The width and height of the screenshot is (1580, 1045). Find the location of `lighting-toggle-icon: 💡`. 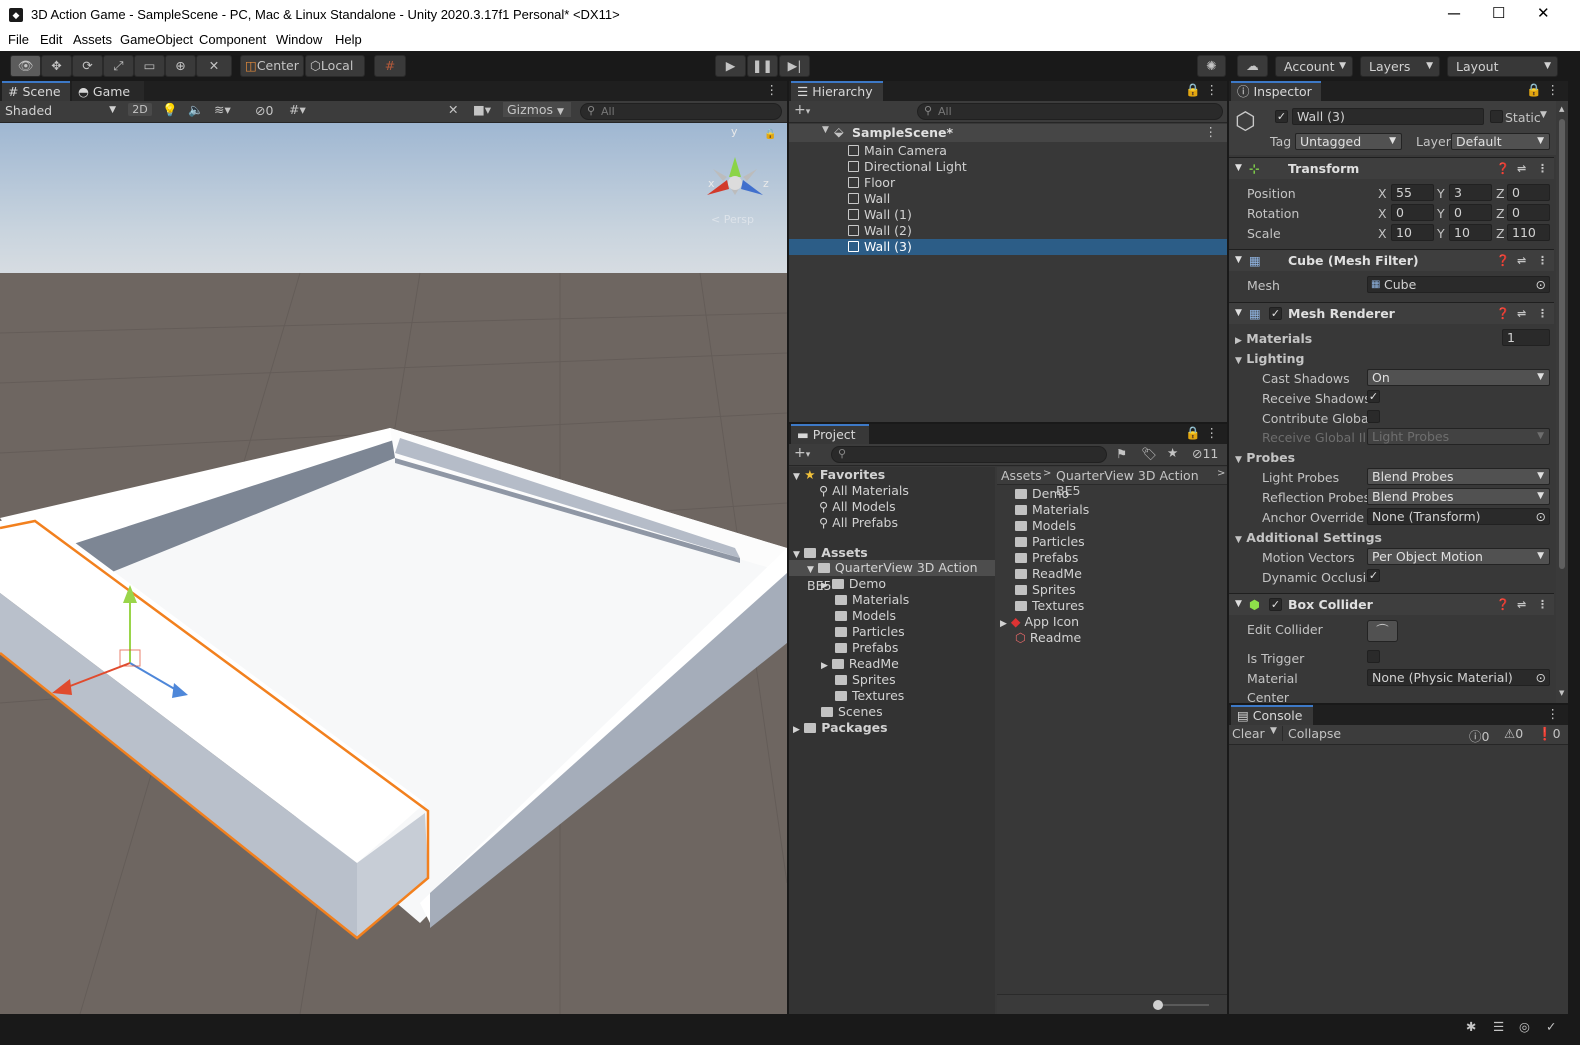

lighting-toggle-icon: 💡 is located at coordinates (170, 110).